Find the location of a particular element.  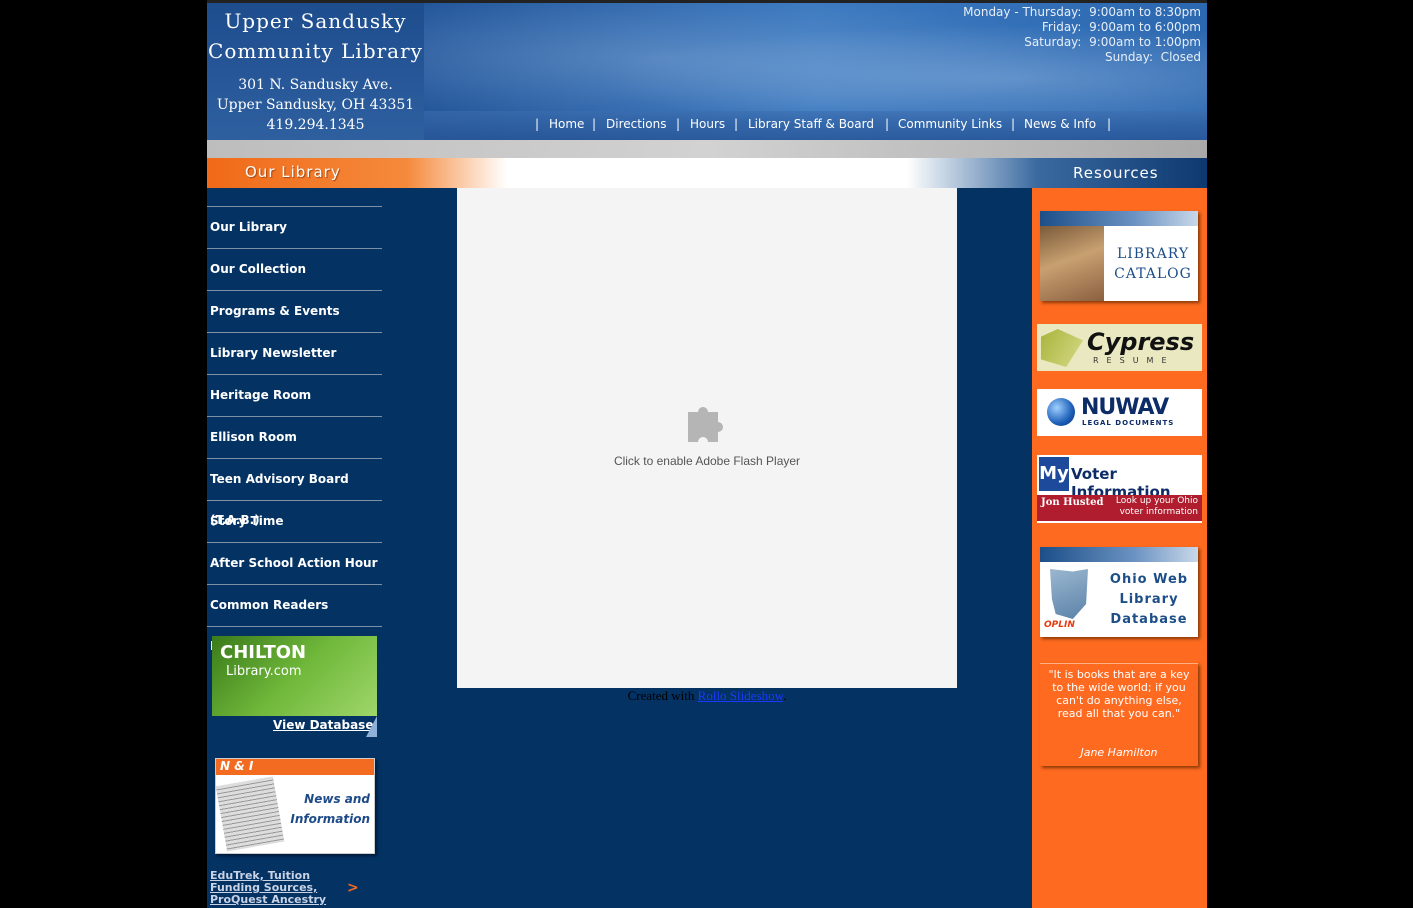

oplin-line3: Database is located at coordinates (1149, 619).